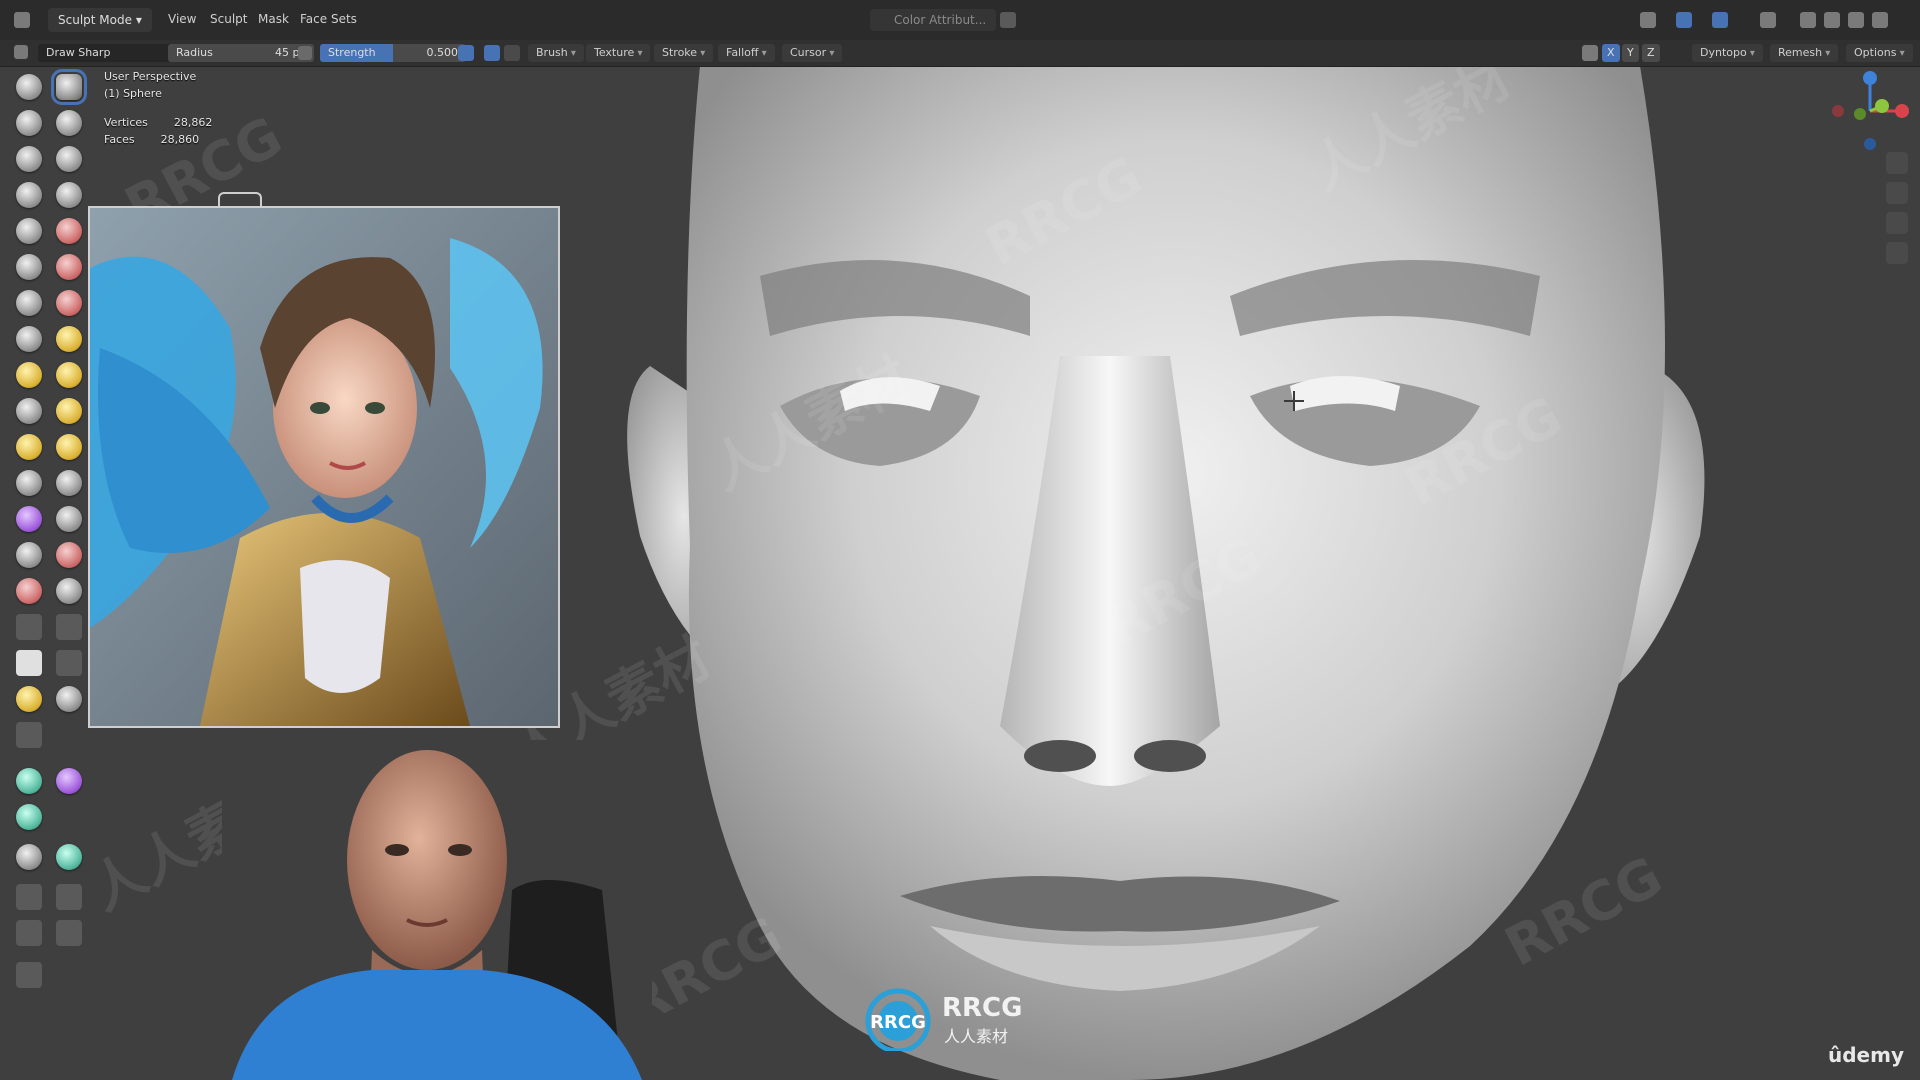 The height and width of the screenshot is (1080, 1920). Describe the element at coordinates (193, 122) in the screenshot. I see `vertices-value: 28,862` at that location.